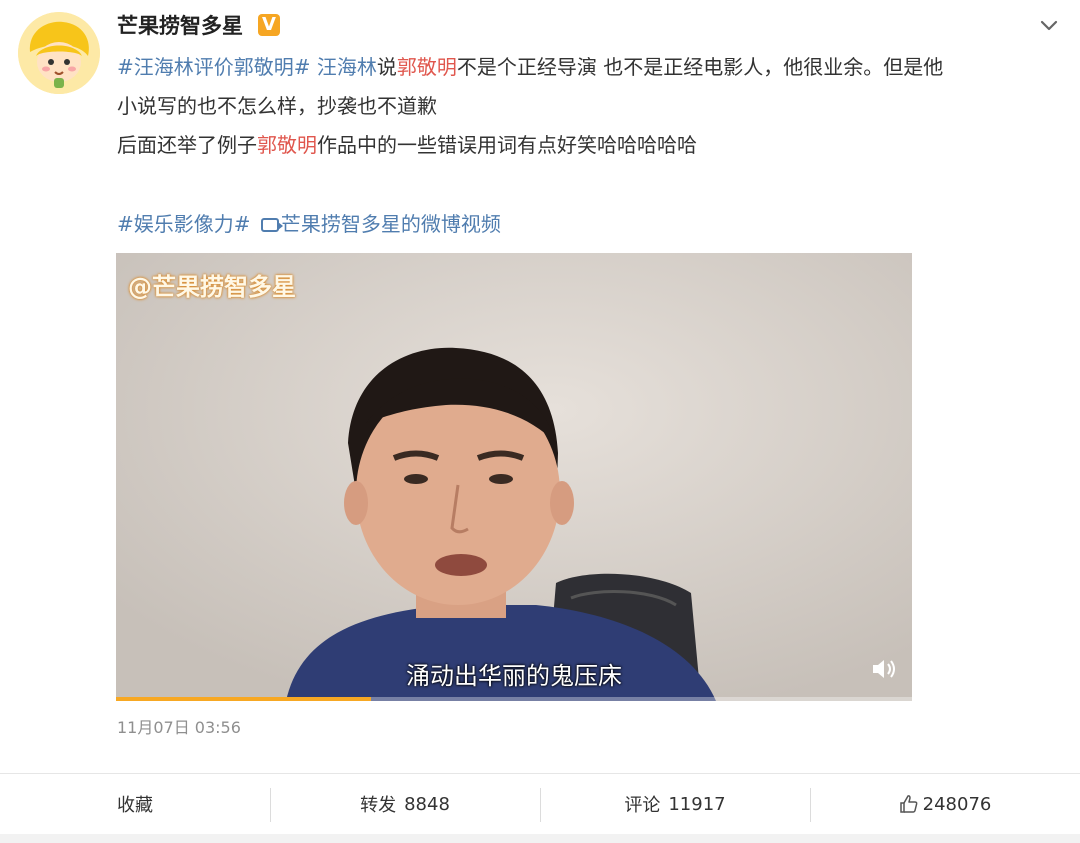 Image resolution: width=1080 pixels, height=843 pixels. What do you see at coordinates (347, 67) in the screenshot?
I see `user-link: 汪海林` at bounding box center [347, 67].